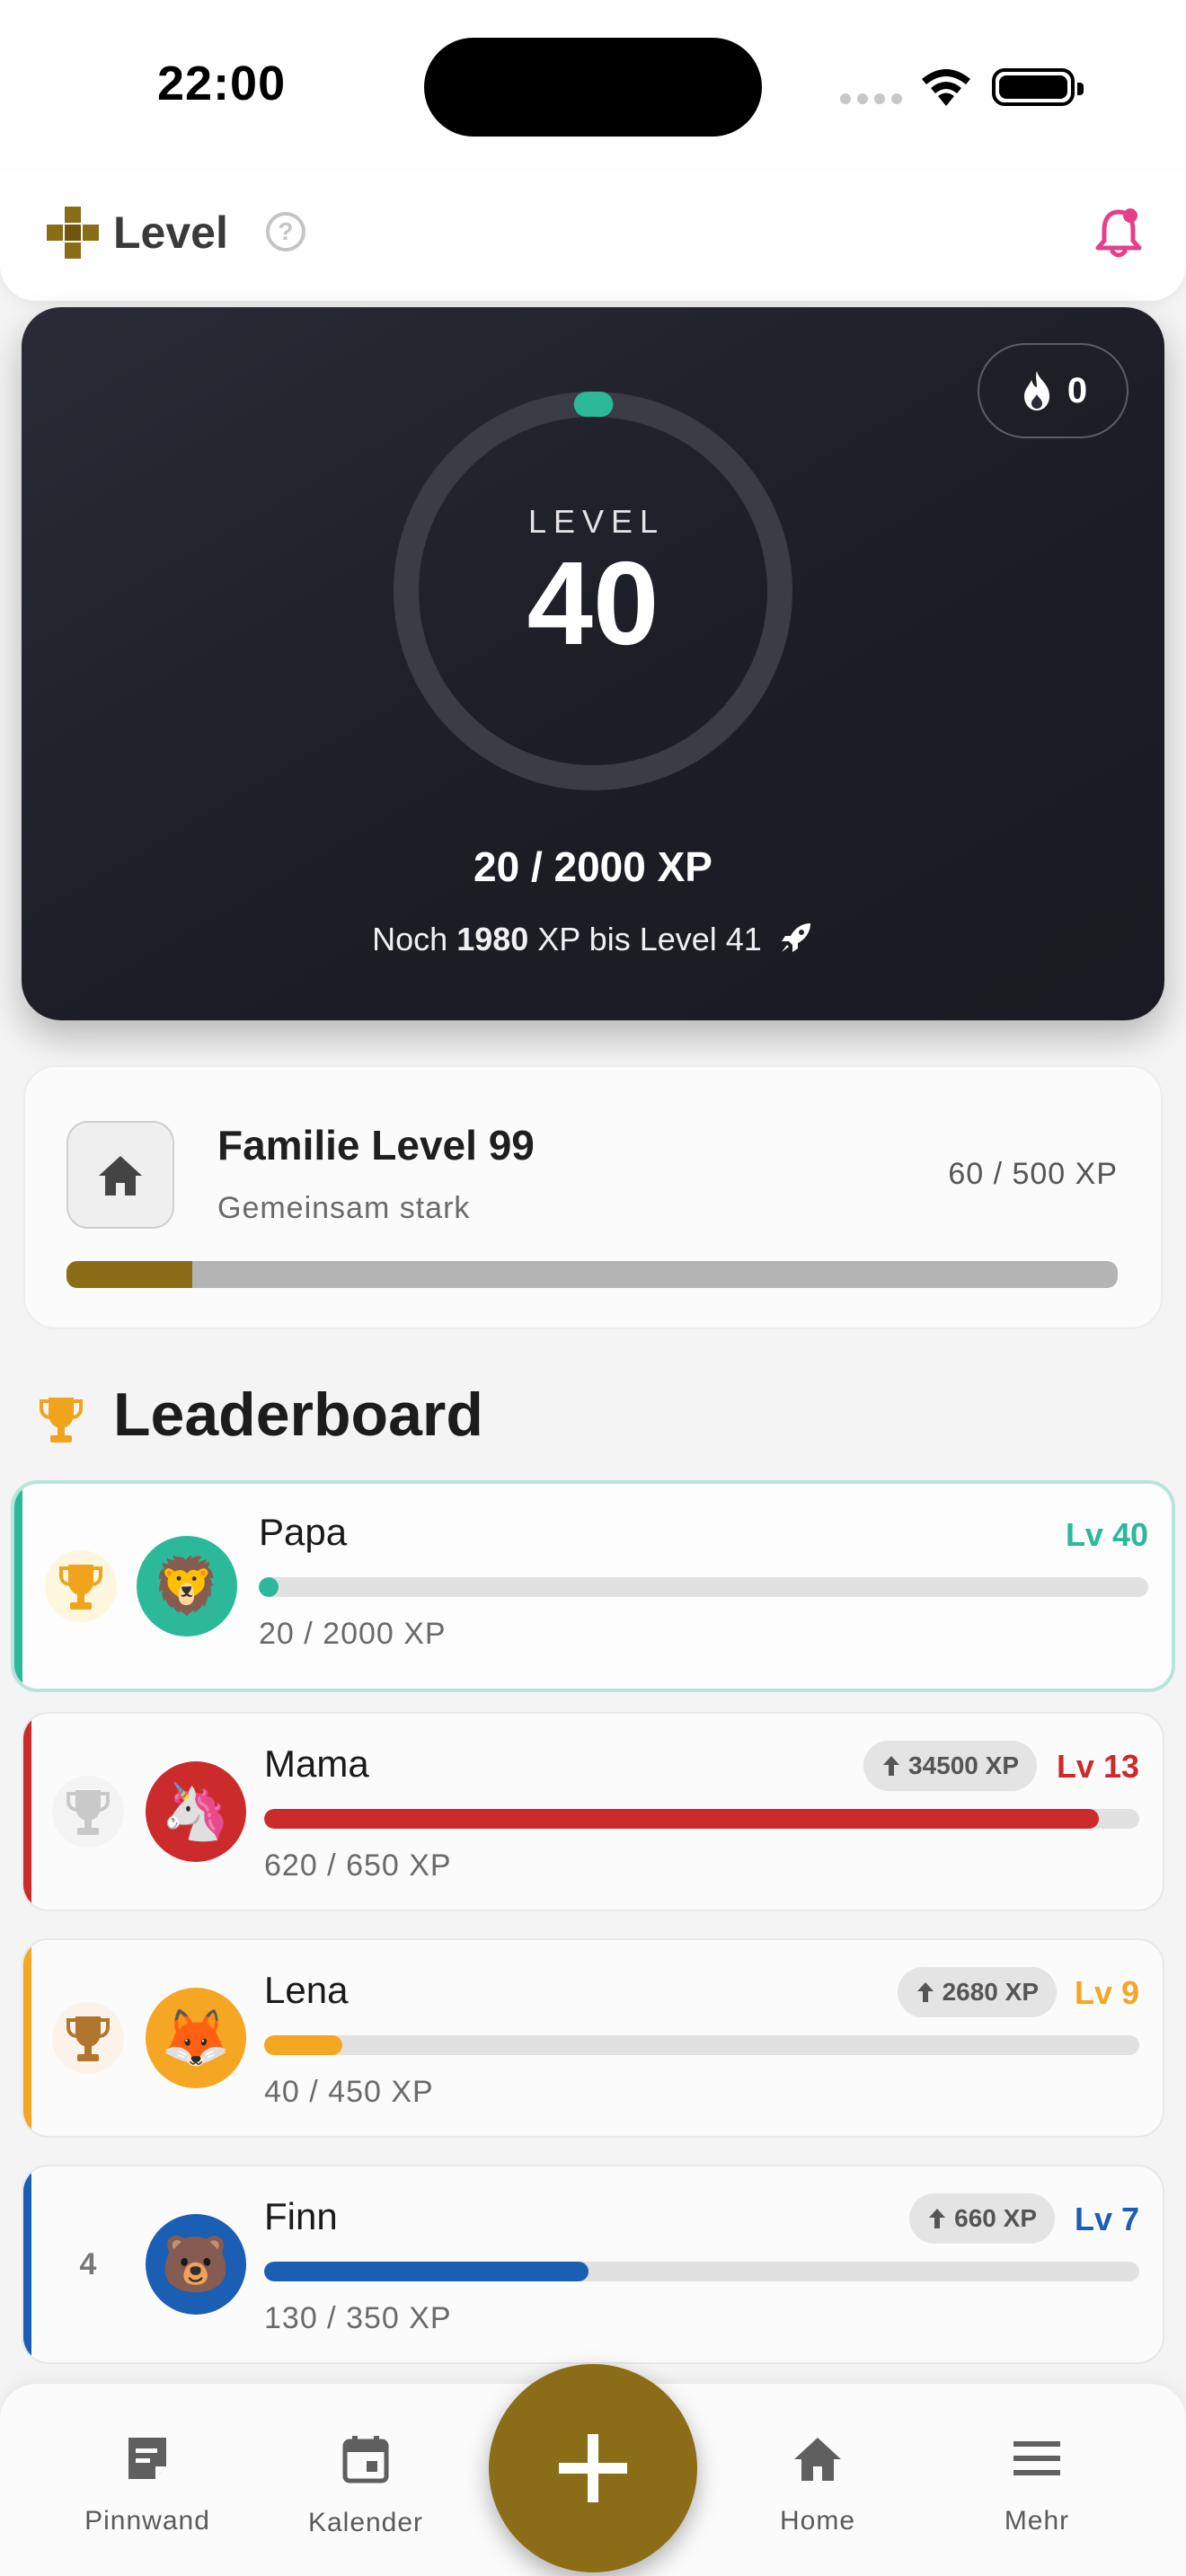  What do you see at coordinates (147, 2521) in the screenshot?
I see `nav-label-pinnwand: Pinnwand` at bounding box center [147, 2521].